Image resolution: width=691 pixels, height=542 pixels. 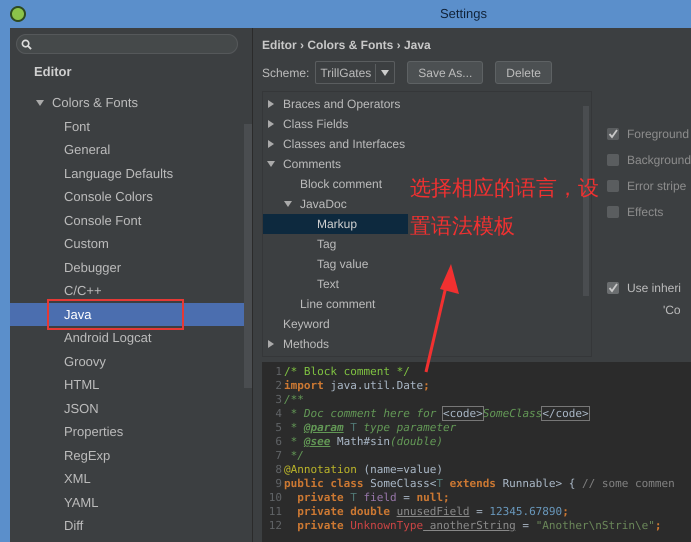 What do you see at coordinates (127, 196) in the screenshot?
I see `tree-item: Console Colors` at bounding box center [127, 196].